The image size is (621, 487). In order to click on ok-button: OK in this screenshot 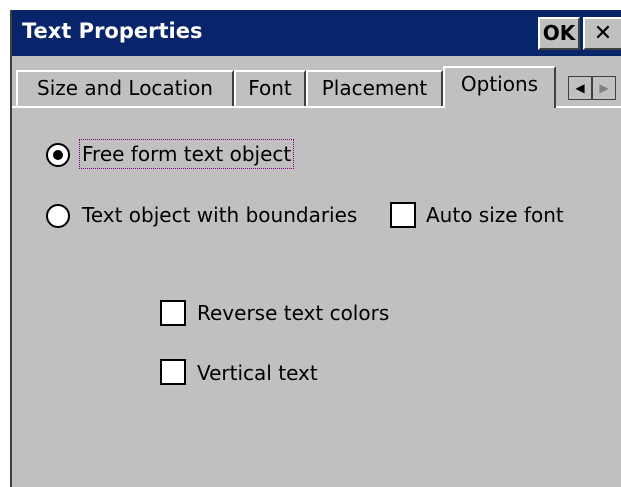, I will do `click(559, 33)`.